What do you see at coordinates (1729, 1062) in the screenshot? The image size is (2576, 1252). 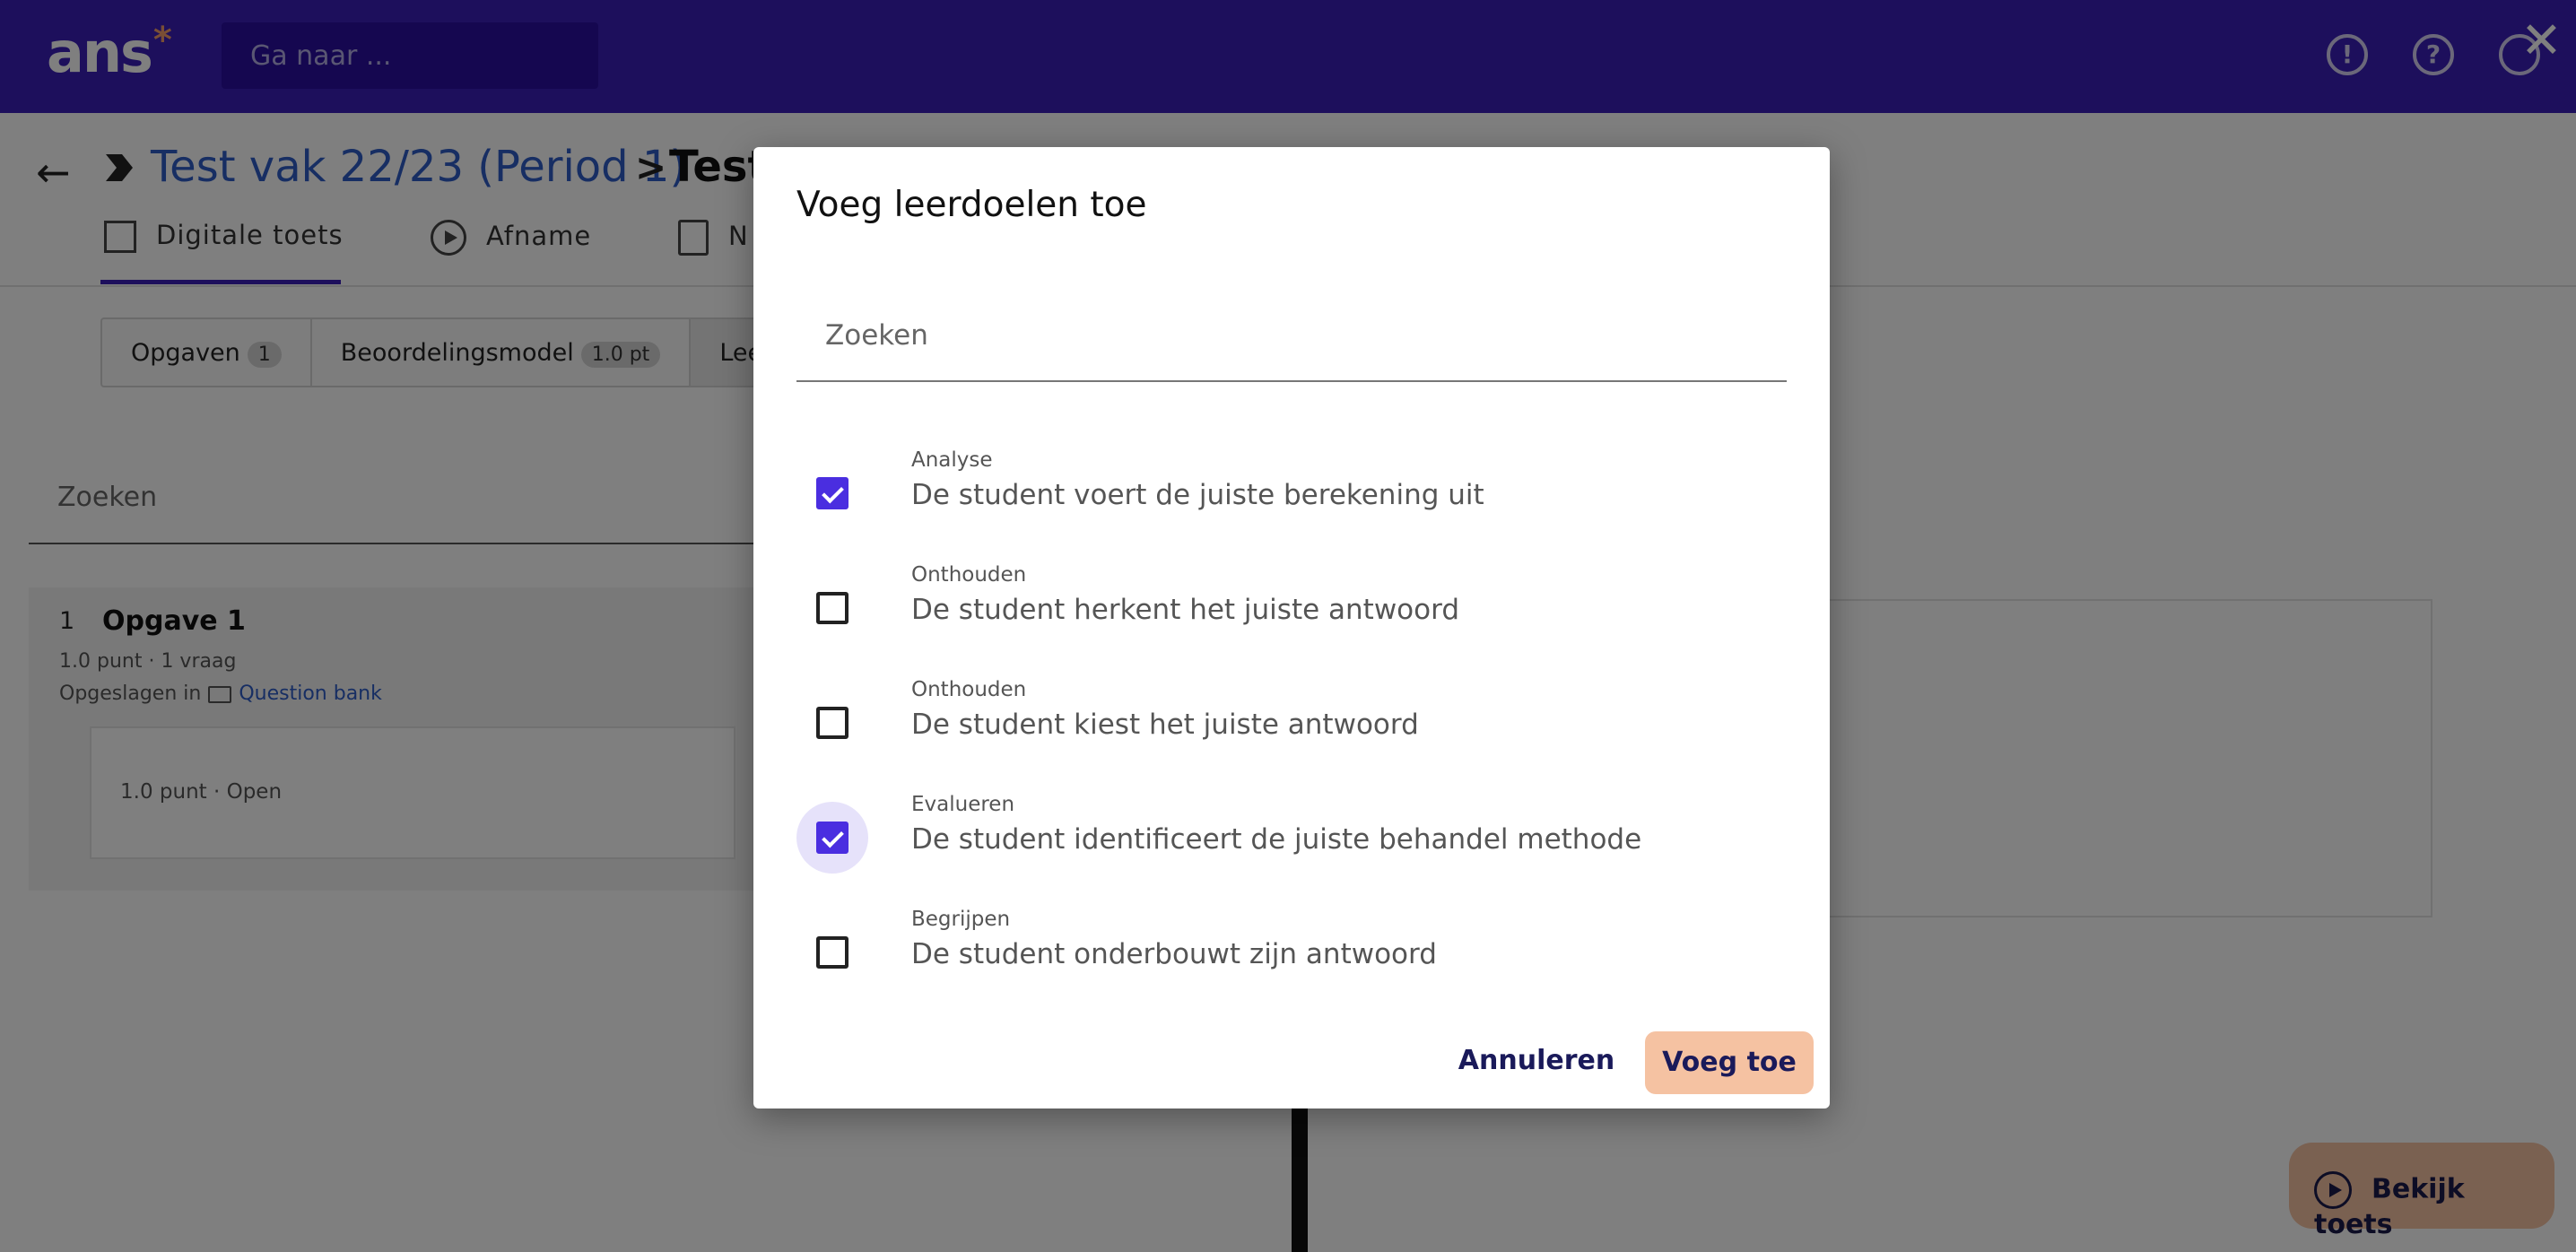 I see `add-button: Voeg toe` at bounding box center [1729, 1062].